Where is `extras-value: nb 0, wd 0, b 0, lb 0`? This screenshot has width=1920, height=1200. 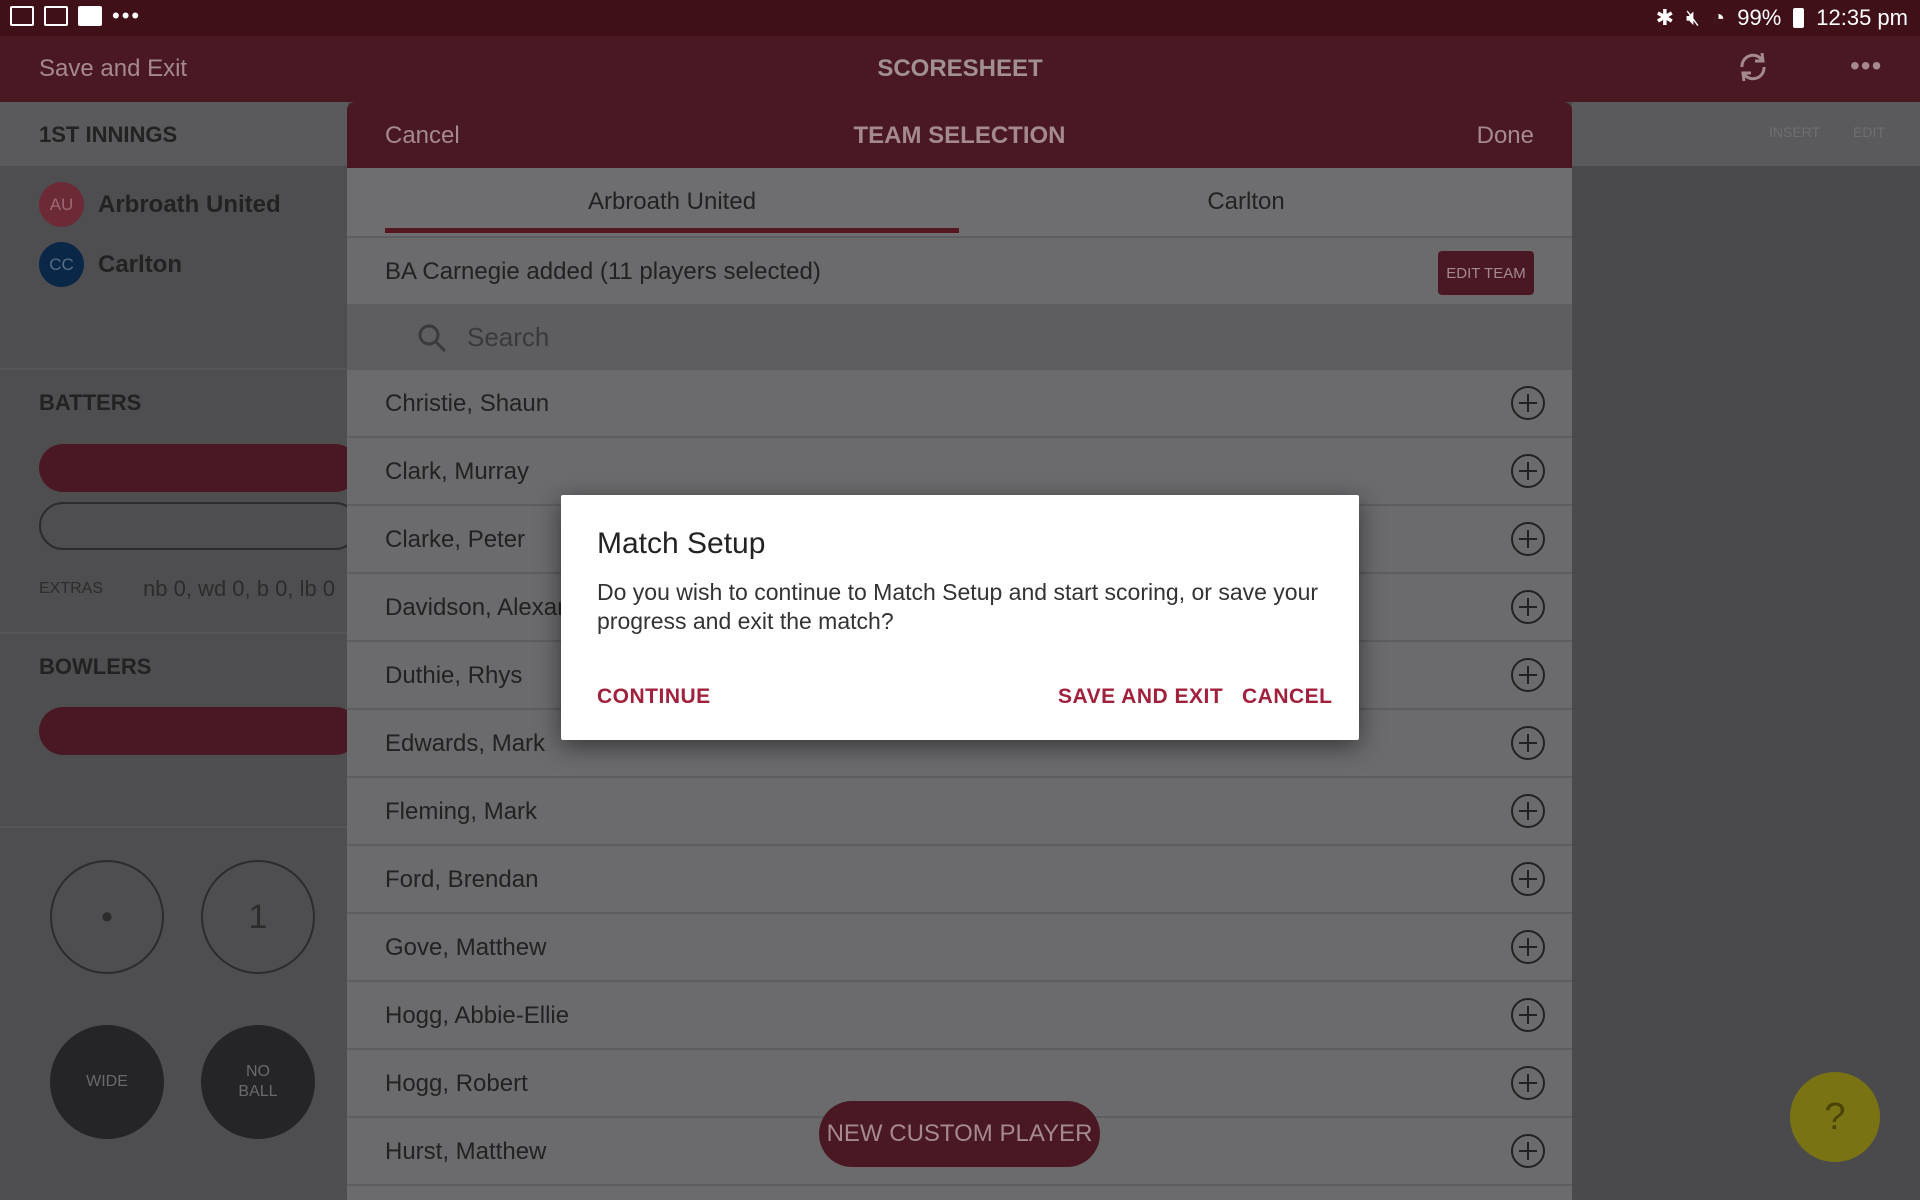 extras-value: nb 0, wd 0, b 0, lb 0 is located at coordinates (239, 588).